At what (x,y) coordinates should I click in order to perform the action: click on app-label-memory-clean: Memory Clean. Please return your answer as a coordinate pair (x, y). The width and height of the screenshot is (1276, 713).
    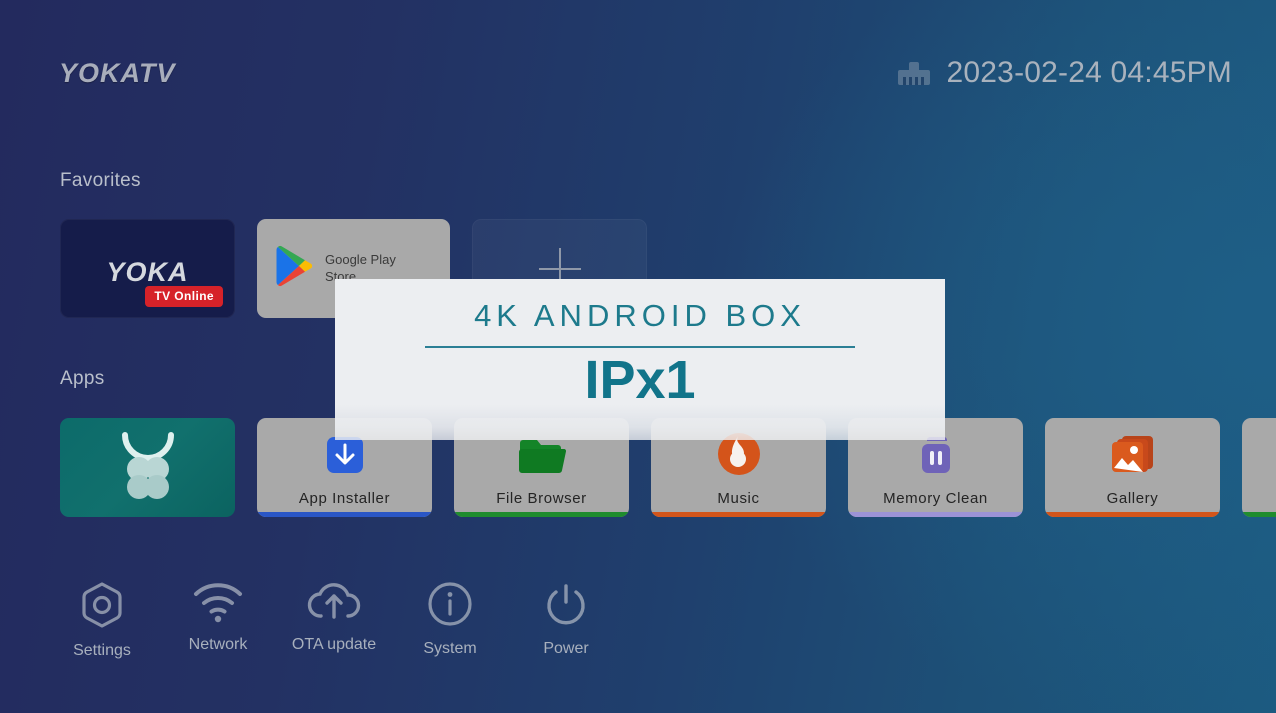
    Looking at the image, I should click on (935, 498).